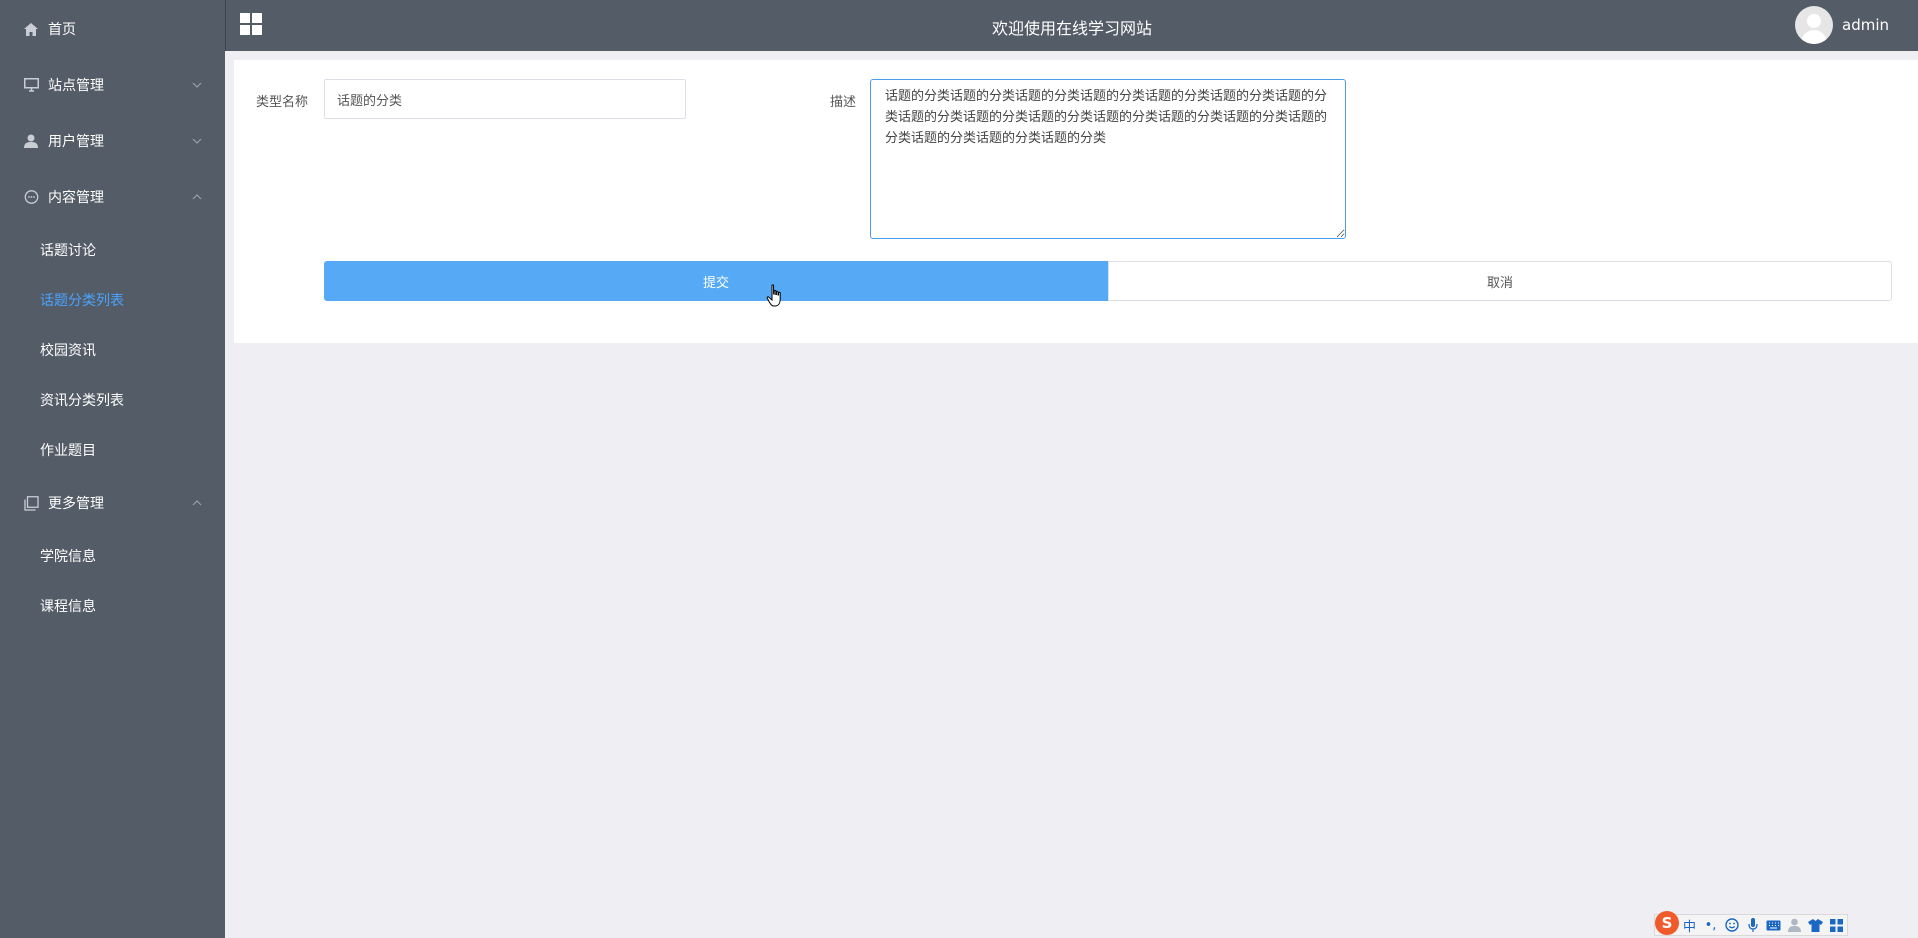  Describe the element at coordinates (68, 451) in the screenshot. I see `sidebar-item-label: 作业题目` at that location.